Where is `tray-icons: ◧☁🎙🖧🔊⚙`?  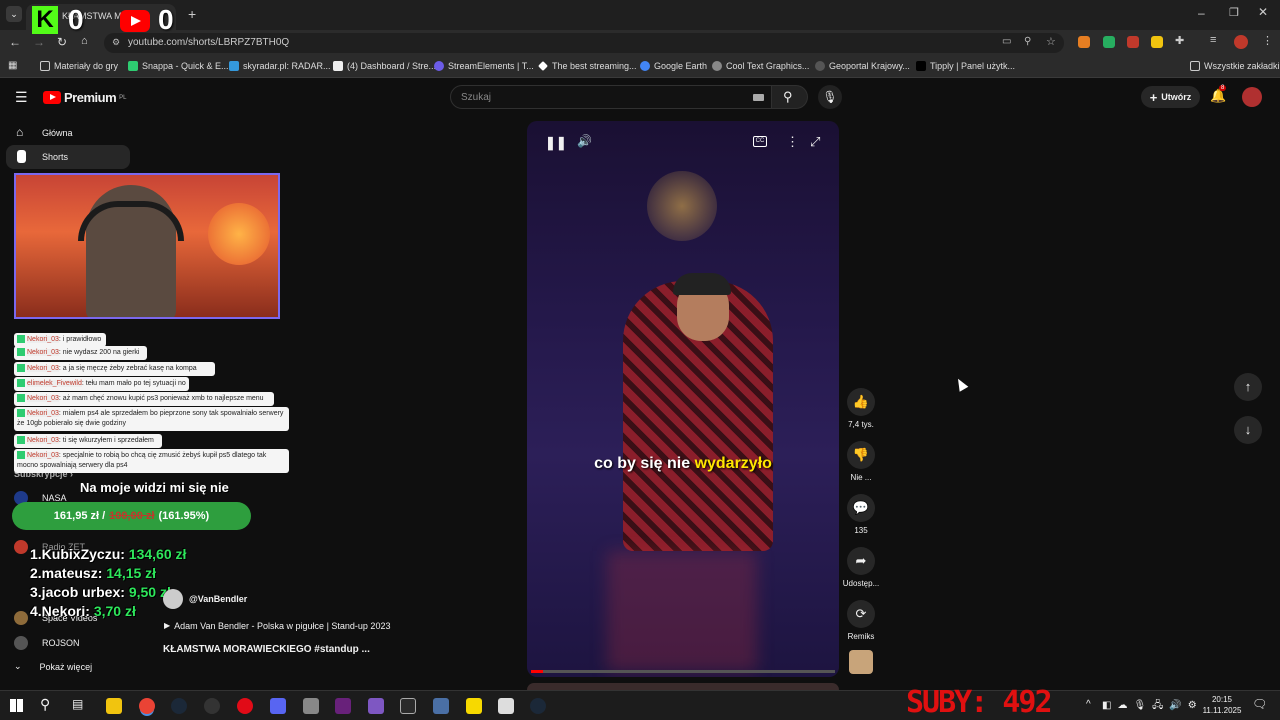 tray-icons: ◧☁🎙🖧🔊⚙ is located at coordinates (1152, 706).